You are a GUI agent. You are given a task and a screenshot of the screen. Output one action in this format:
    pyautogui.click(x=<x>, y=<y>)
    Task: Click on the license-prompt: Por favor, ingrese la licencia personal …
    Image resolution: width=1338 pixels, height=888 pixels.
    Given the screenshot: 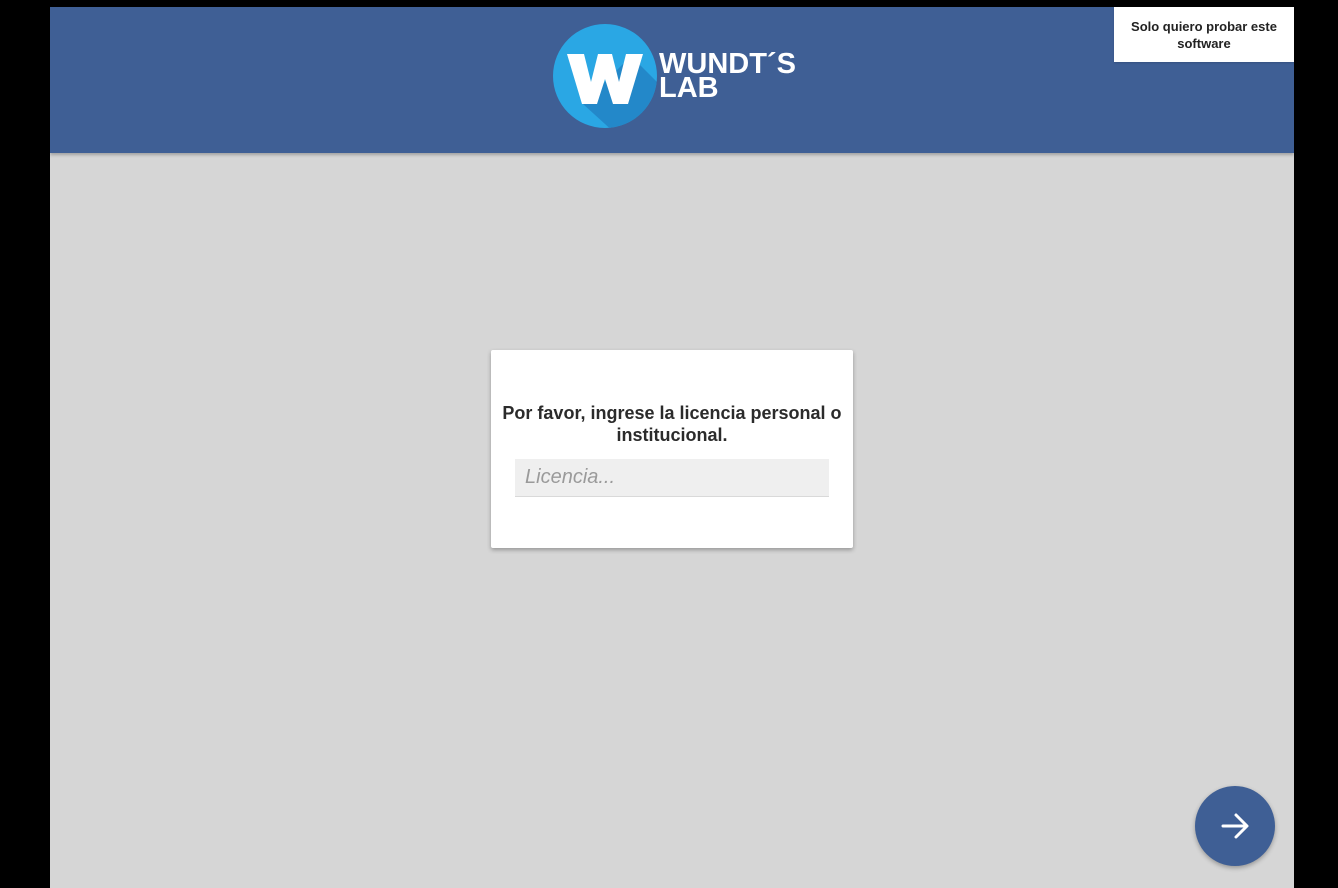 What is the action you would take?
    pyautogui.click(x=672, y=424)
    